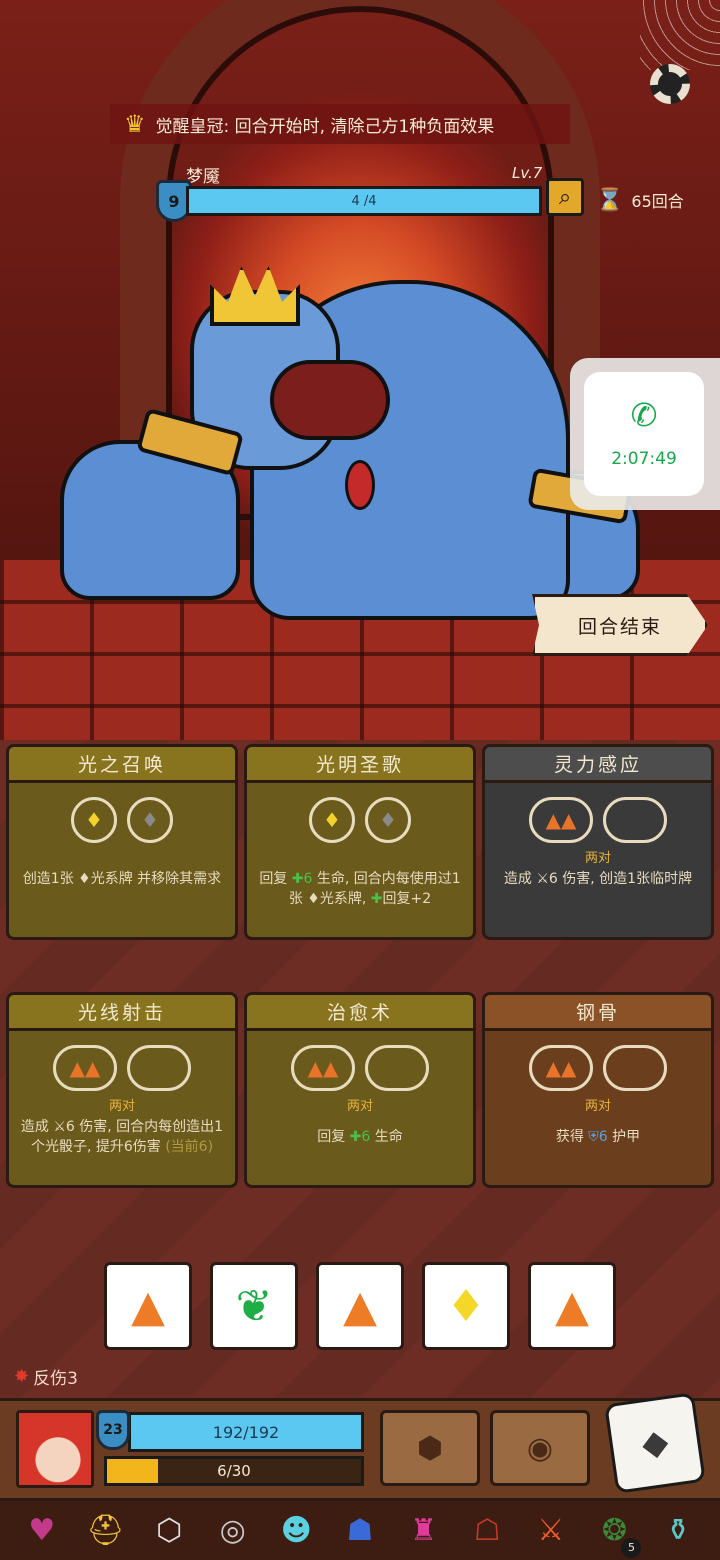 The width and height of the screenshot is (720, 1560). I want to click on gear-icon, so click(670, 84).